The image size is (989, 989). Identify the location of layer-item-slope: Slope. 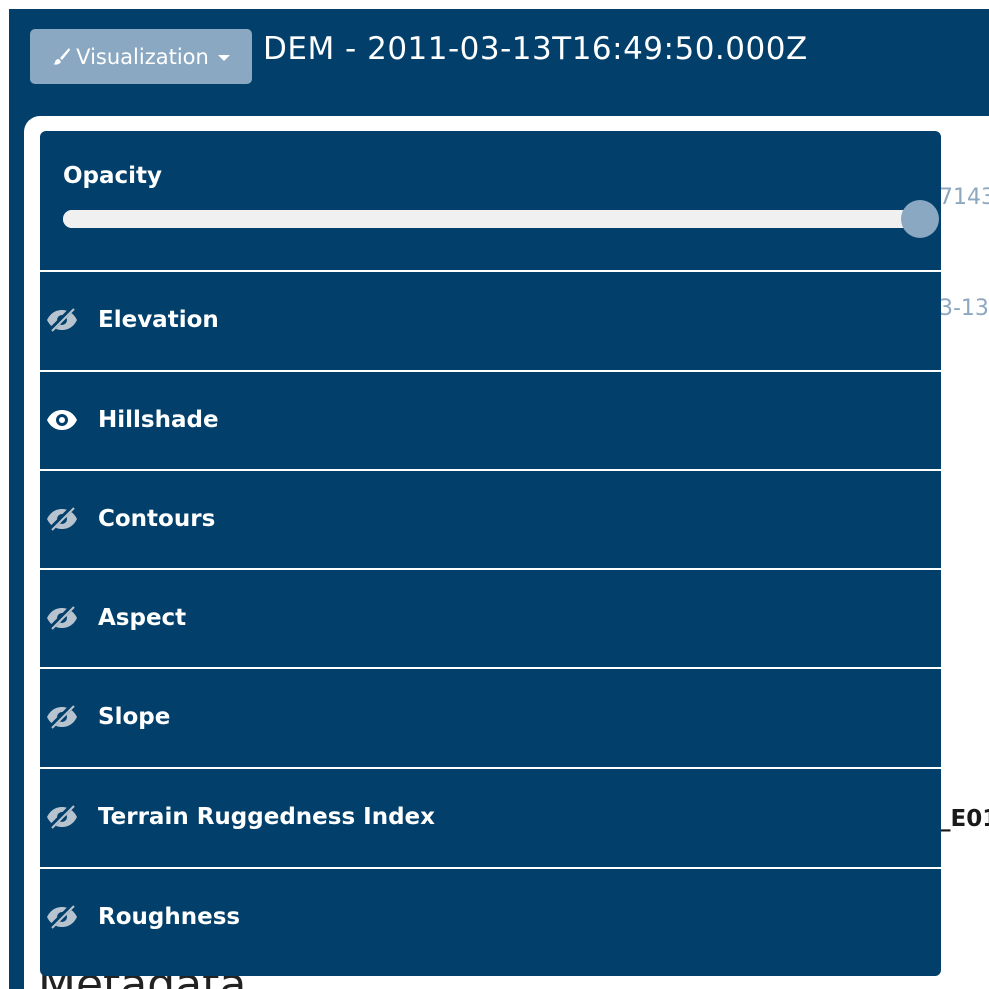
(490, 715).